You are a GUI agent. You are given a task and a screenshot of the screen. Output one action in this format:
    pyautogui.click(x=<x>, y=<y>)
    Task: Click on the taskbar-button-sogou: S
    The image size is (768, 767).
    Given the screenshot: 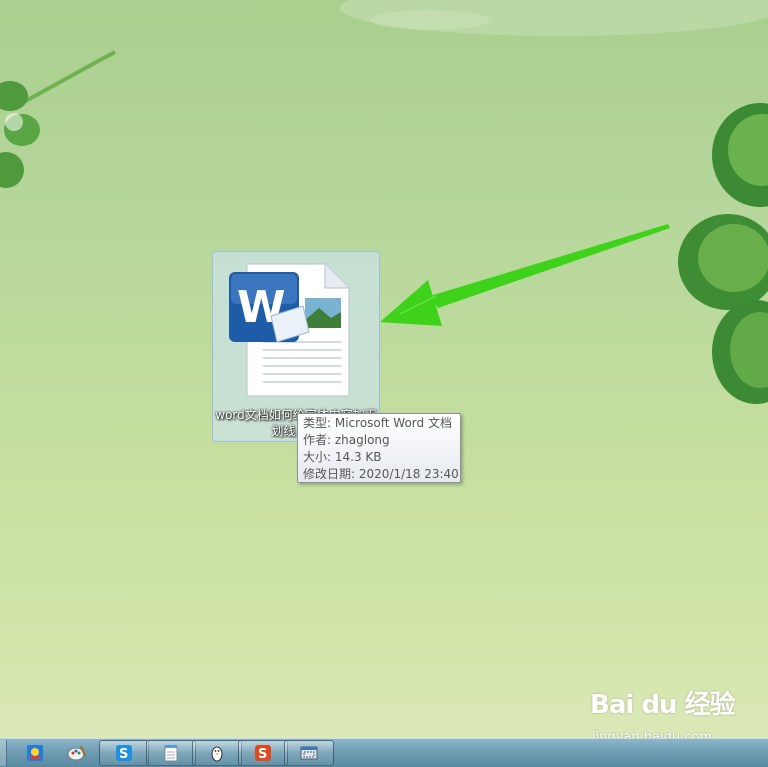 What is the action you would take?
    pyautogui.click(x=124, y=753)
    